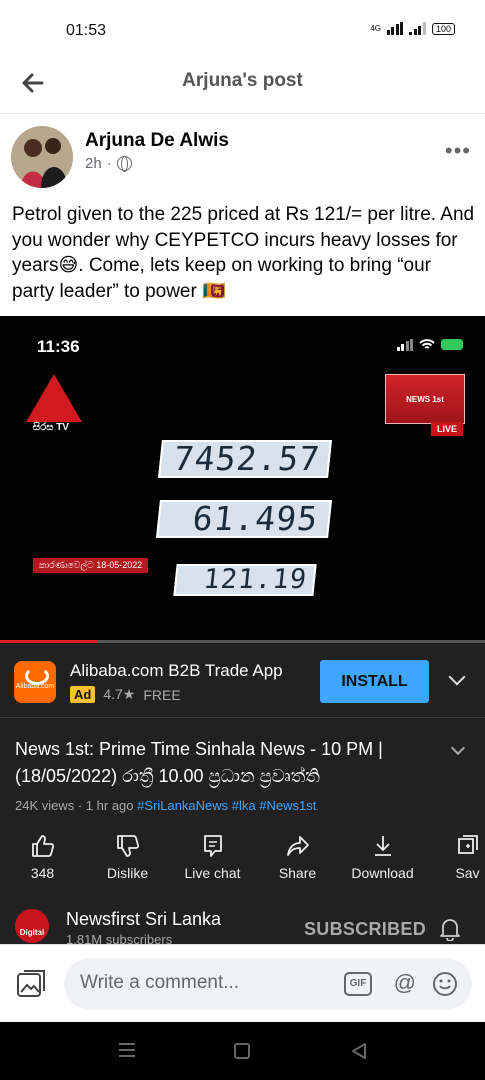  Describe the element at coordinates (404, 344) in the screenshot. I see `video-signal-icon` at that location.